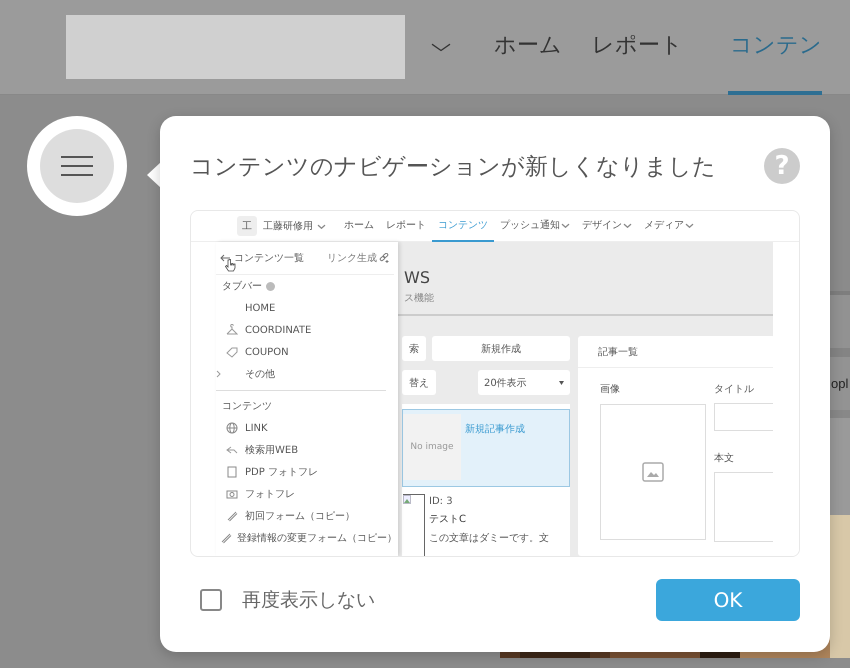 This screenshot has height=668, width=850. Describe the element at coordinates (281, 472) in the screenshot. I see `menu-item: PDP フォトフレ` at that location.